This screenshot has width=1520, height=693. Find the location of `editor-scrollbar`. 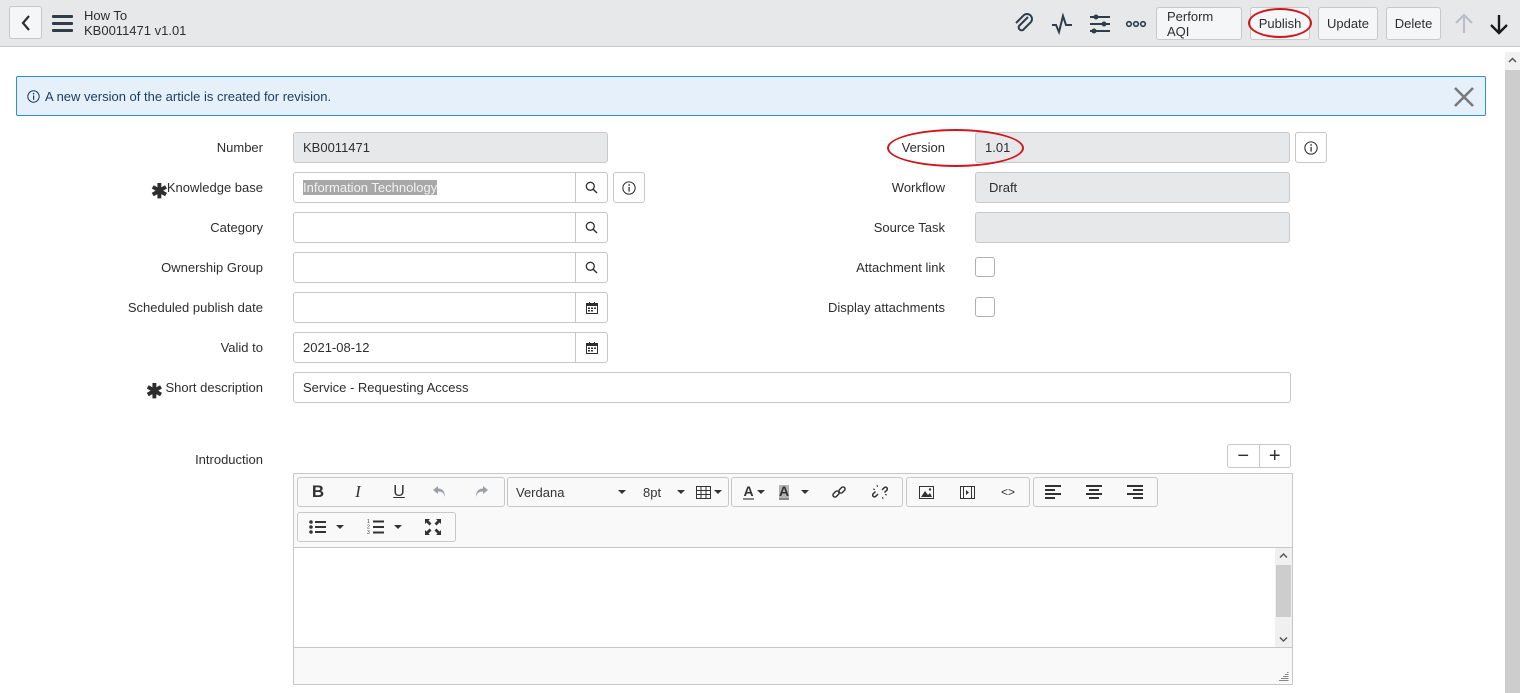

editor-scrollbar is located at coordinates (1283, 597).